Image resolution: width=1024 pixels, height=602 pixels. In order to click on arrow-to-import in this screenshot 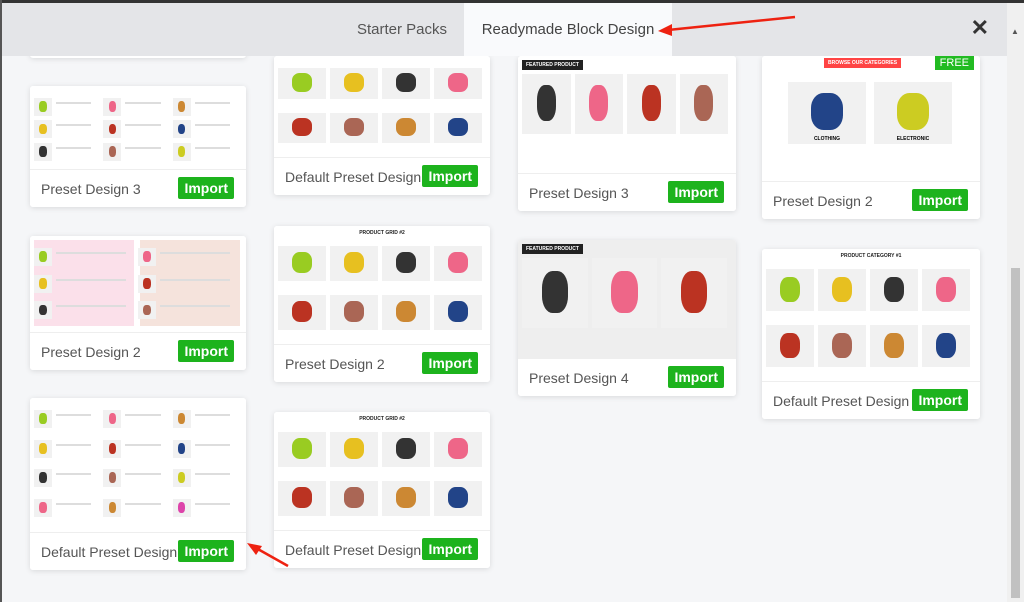, I will do `click(272, 557)`.